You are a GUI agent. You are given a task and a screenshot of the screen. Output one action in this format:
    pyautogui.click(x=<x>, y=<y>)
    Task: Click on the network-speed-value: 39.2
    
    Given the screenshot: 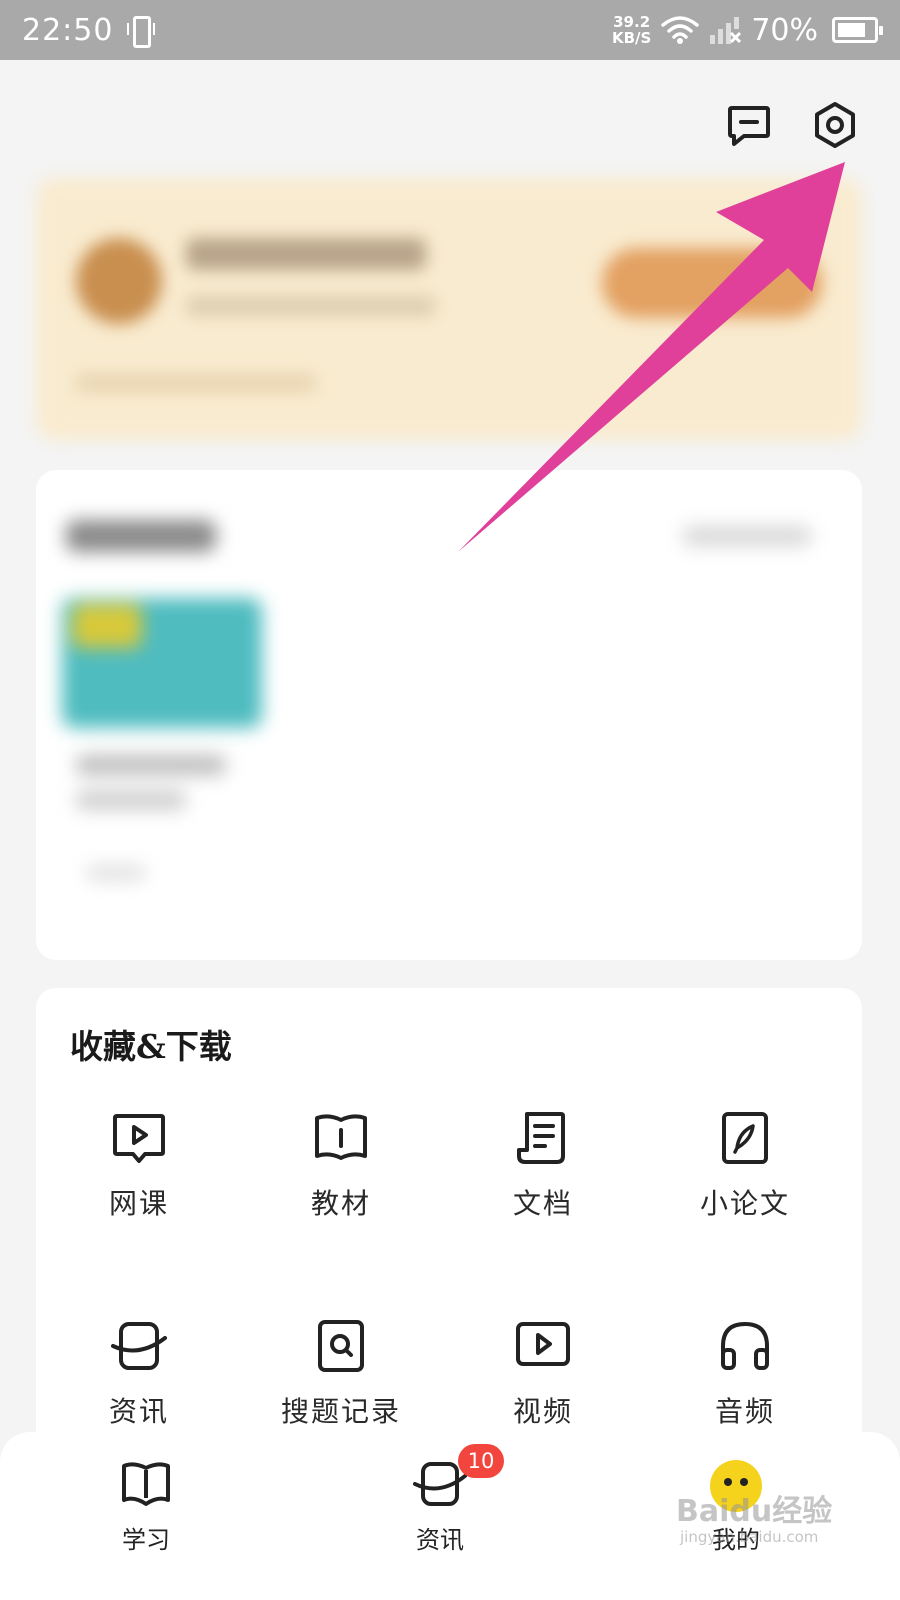 What is the action you would take?
    pyautogui.click(x=632, y=22)
    